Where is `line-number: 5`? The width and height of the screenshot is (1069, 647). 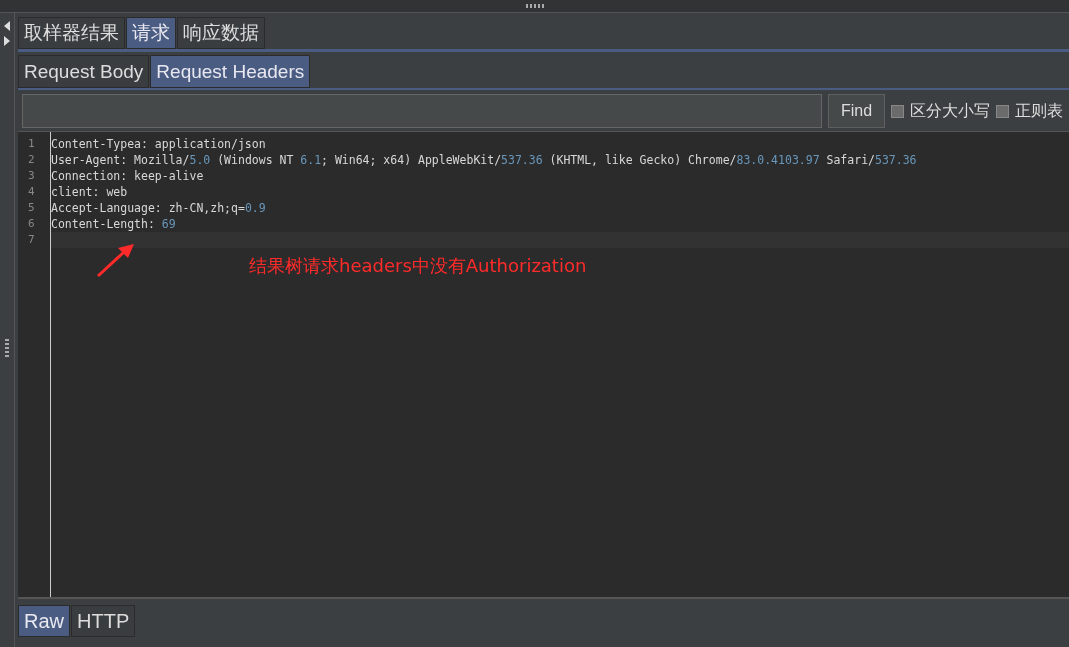 line-number: 5 is located at coordinates (31, 208).